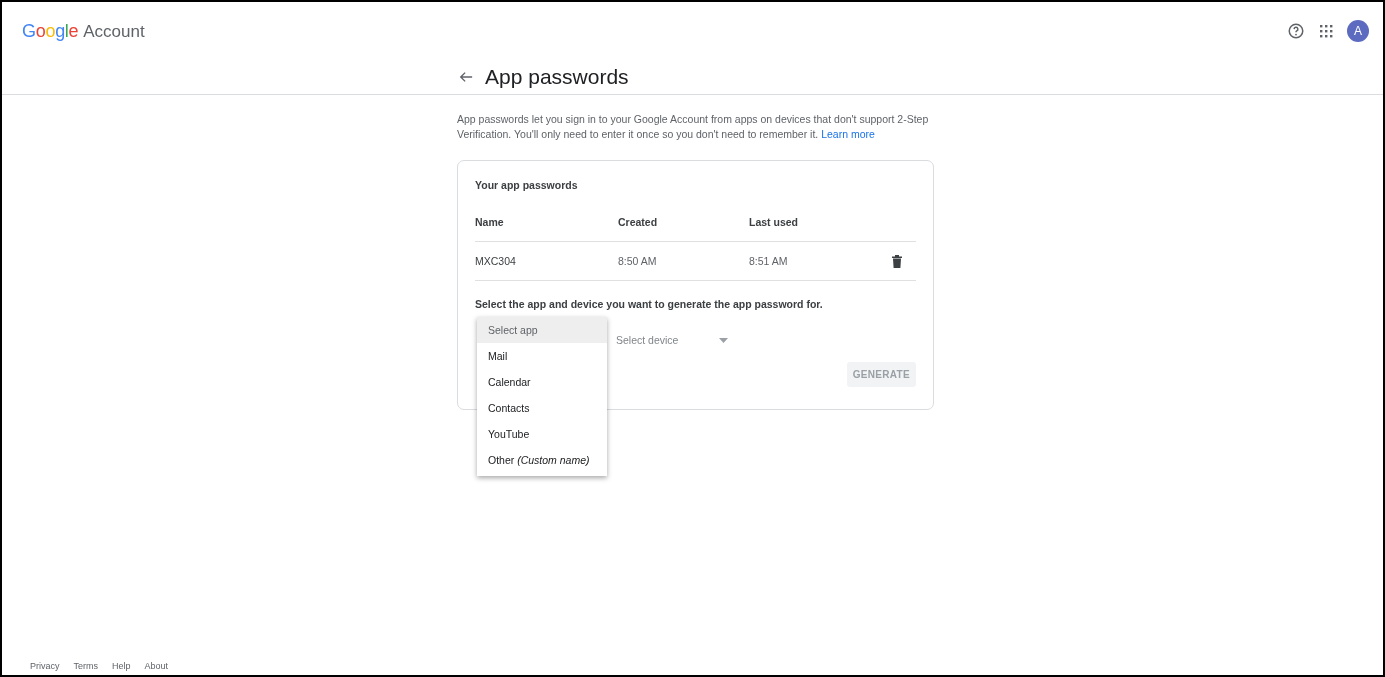  What do you see at coordinates (1296, 31) in the screenshot?
I see `help-icon` at bounding box center [1296, 31].